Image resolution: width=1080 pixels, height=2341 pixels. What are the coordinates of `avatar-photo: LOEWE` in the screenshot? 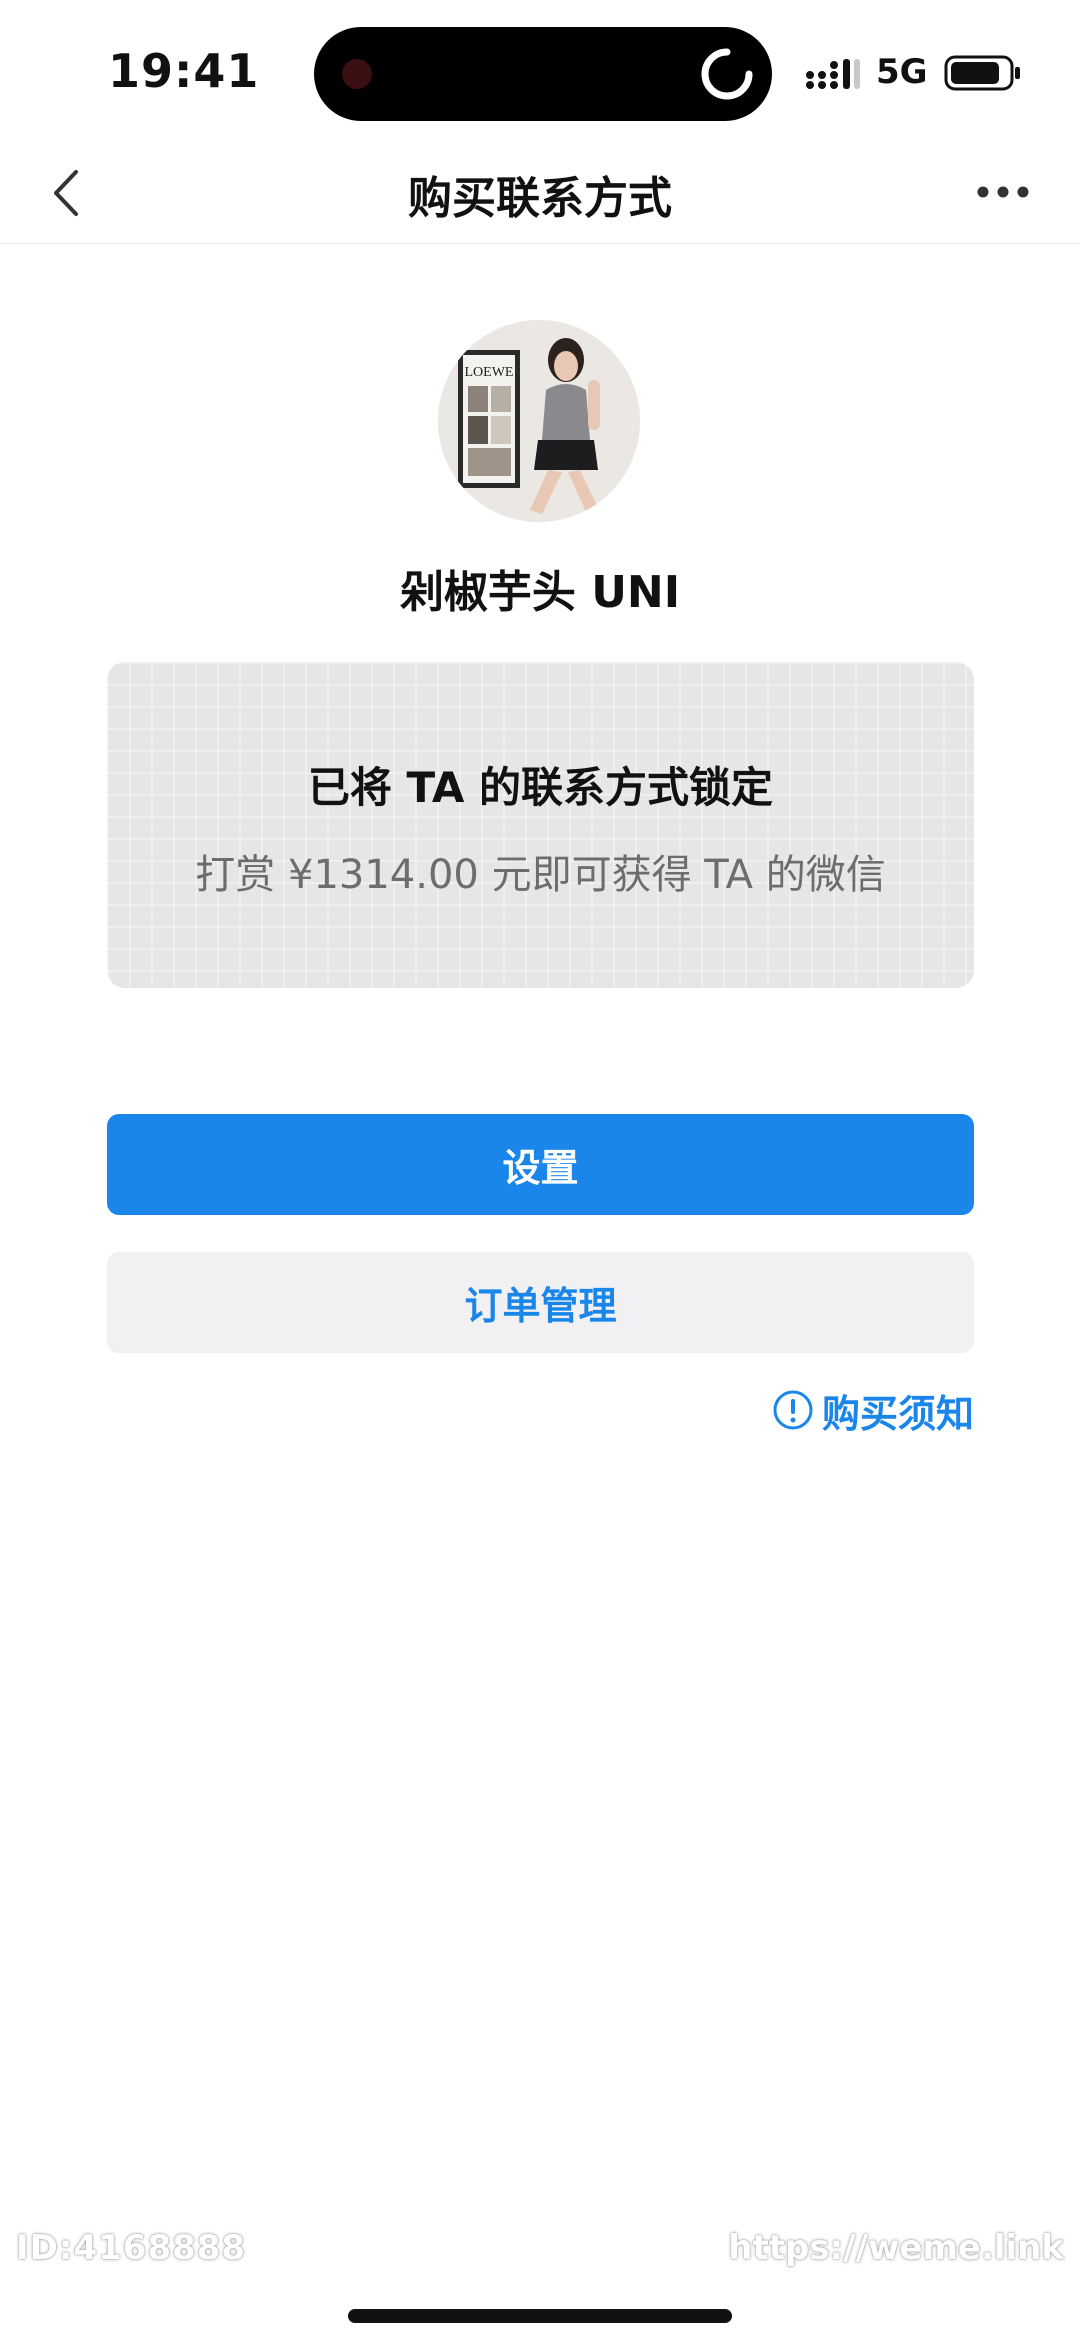 It's located at (539, 421).